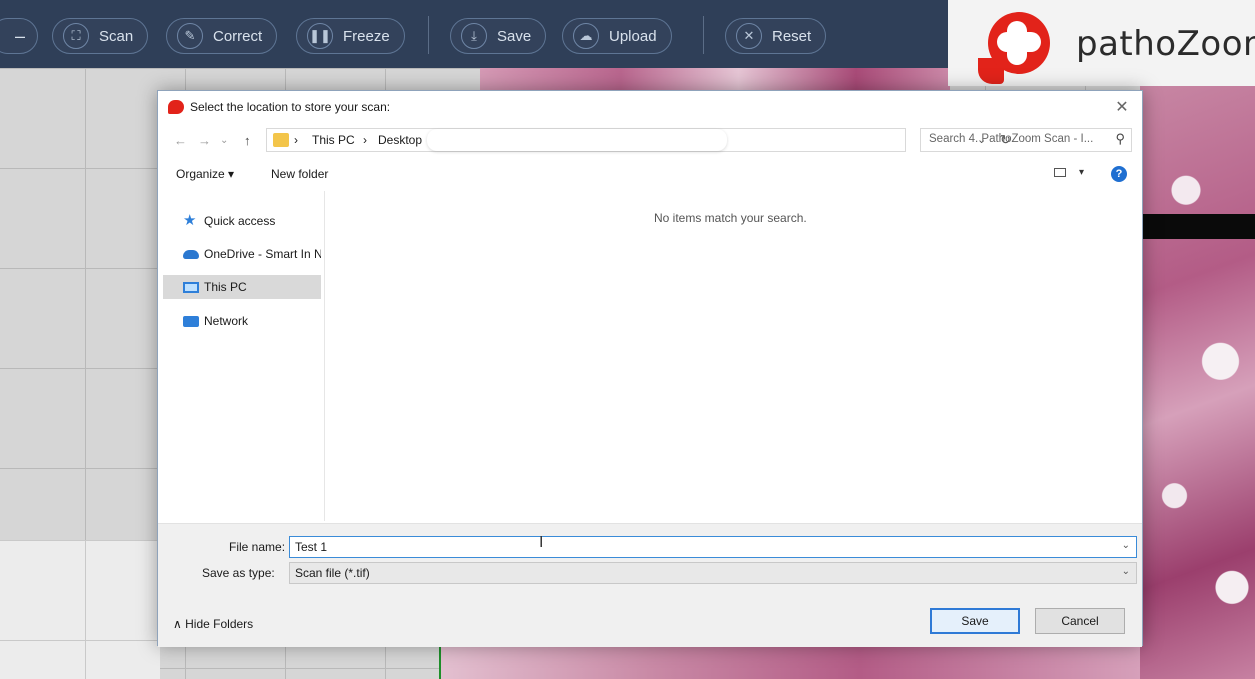  What do you see at coordinates (190, 220) in the screenshot?
I see `star-icon: ★` at bounding box center [190, 220].